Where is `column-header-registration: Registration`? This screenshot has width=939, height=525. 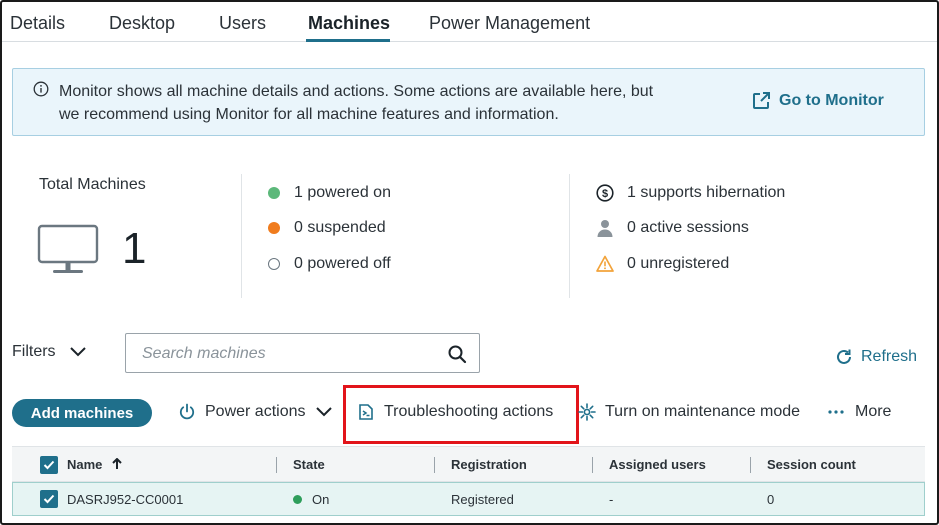
column-header-registration: Registration is located at coordinates (489, 464).